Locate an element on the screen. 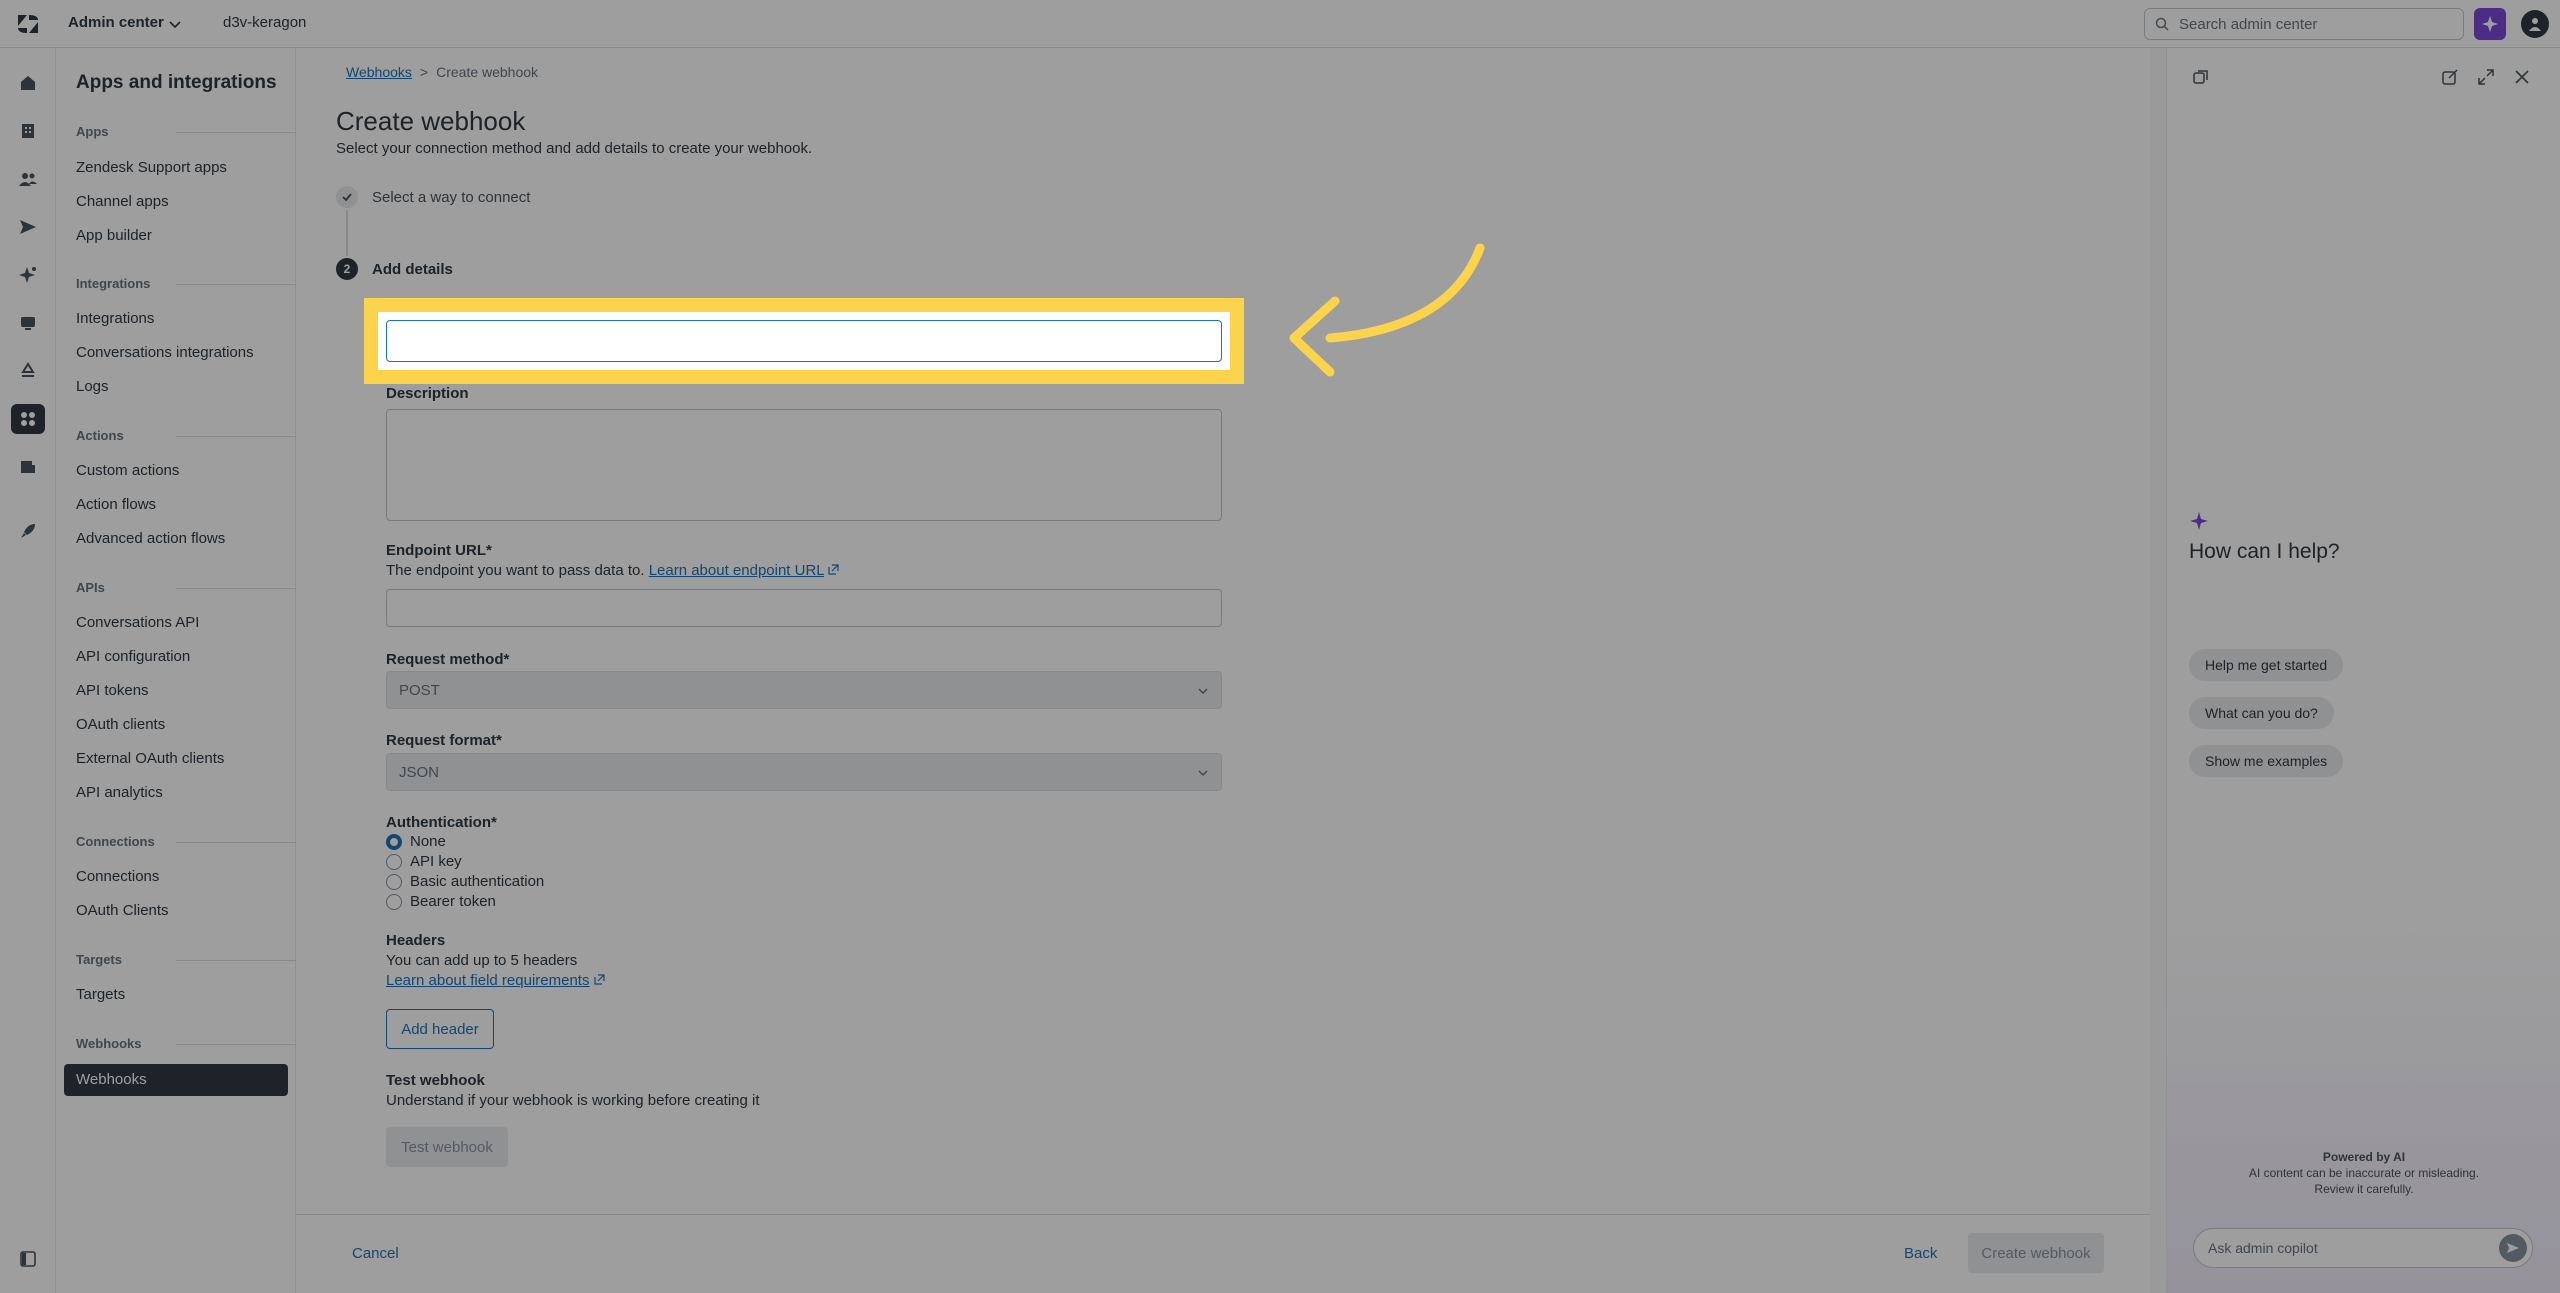  nav-section-heading: Actions is located at coordinates (100, 435).